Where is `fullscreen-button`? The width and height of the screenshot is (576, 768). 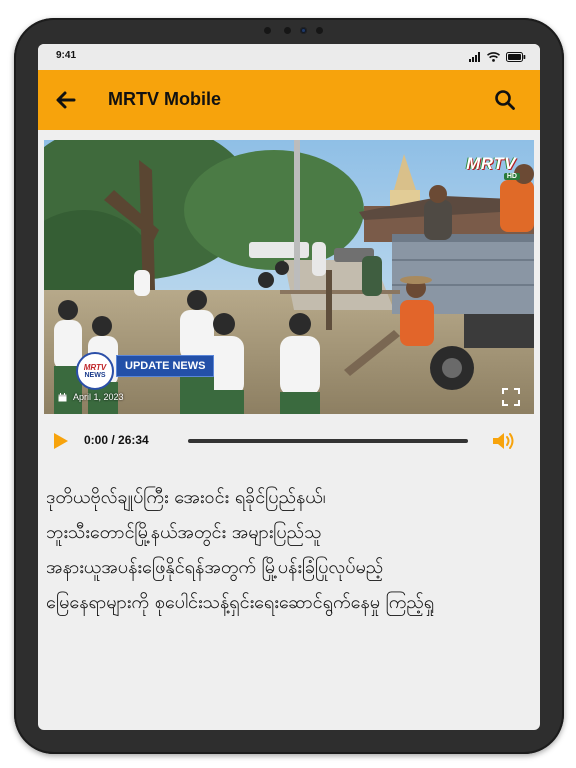 fullscreen-button is located at coordinates (511, 397).